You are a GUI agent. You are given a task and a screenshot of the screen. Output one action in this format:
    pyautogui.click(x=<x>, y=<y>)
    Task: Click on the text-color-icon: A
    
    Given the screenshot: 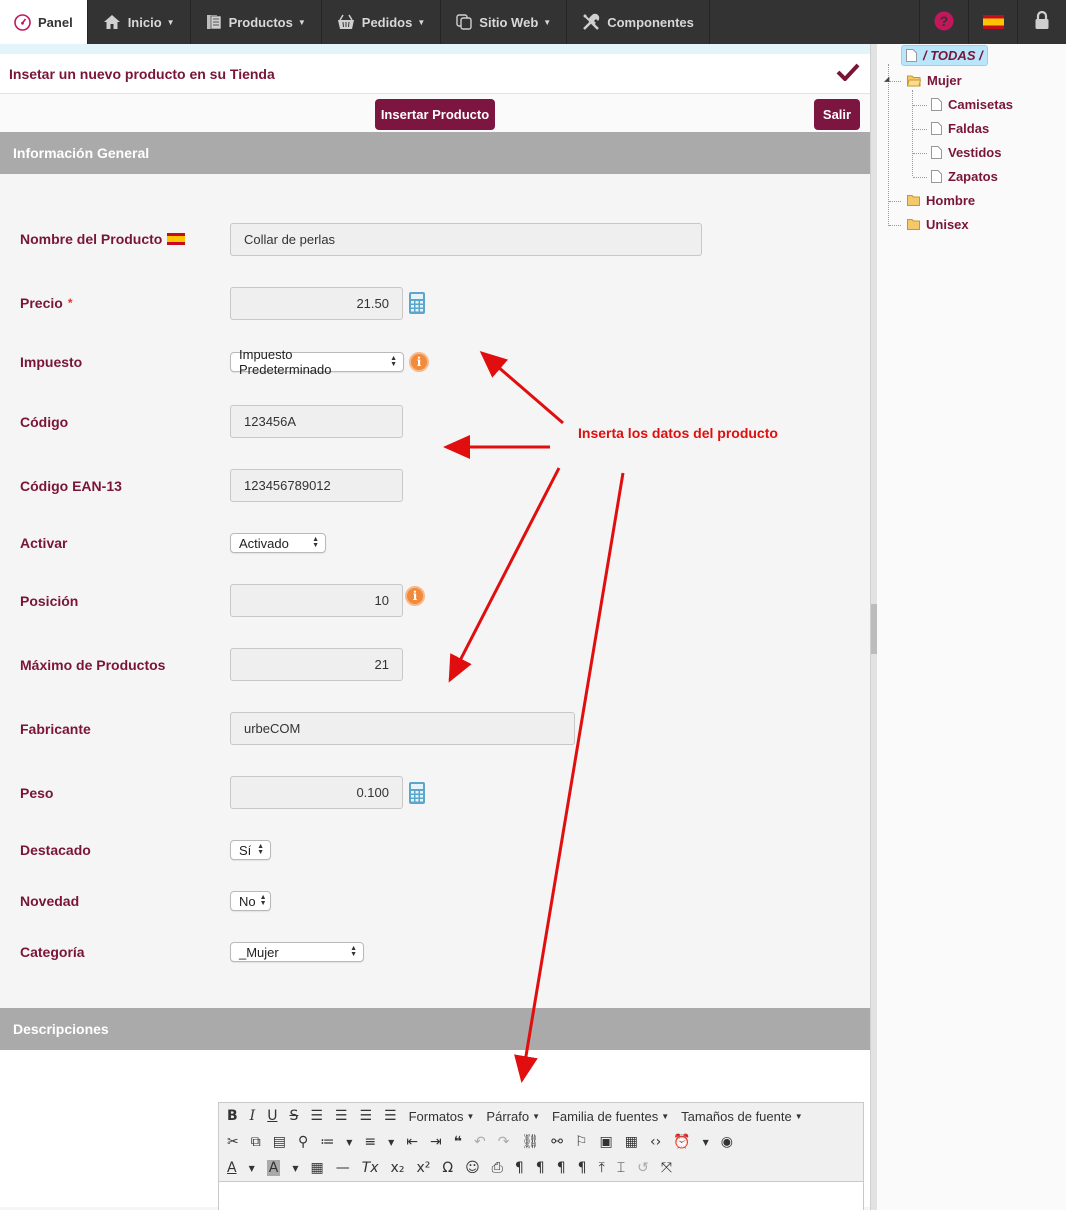 What is the action you would take?
    pyautogui.click(x=232, y=1168)
    